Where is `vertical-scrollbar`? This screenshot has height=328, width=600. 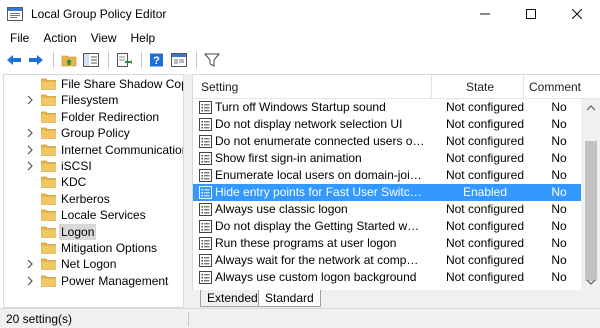 vertical-scrollbar is located at coordinates (590, 194).